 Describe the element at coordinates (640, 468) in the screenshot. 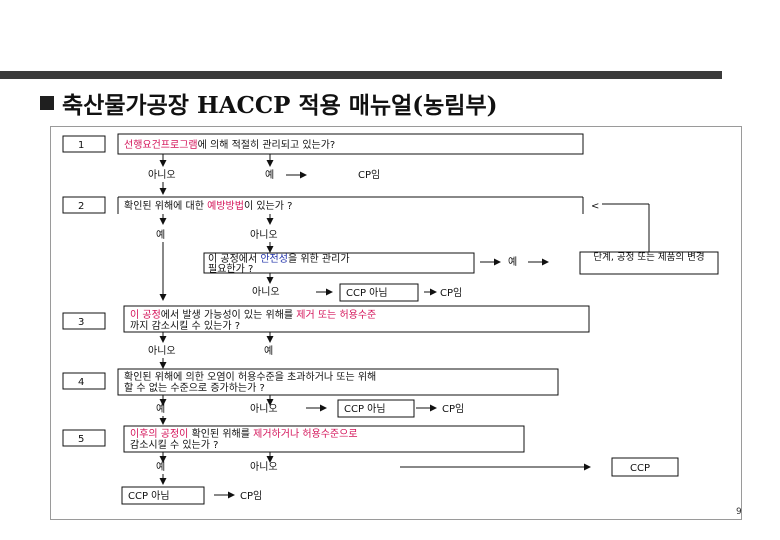

I see `step5-ccp: CCP` at that location.